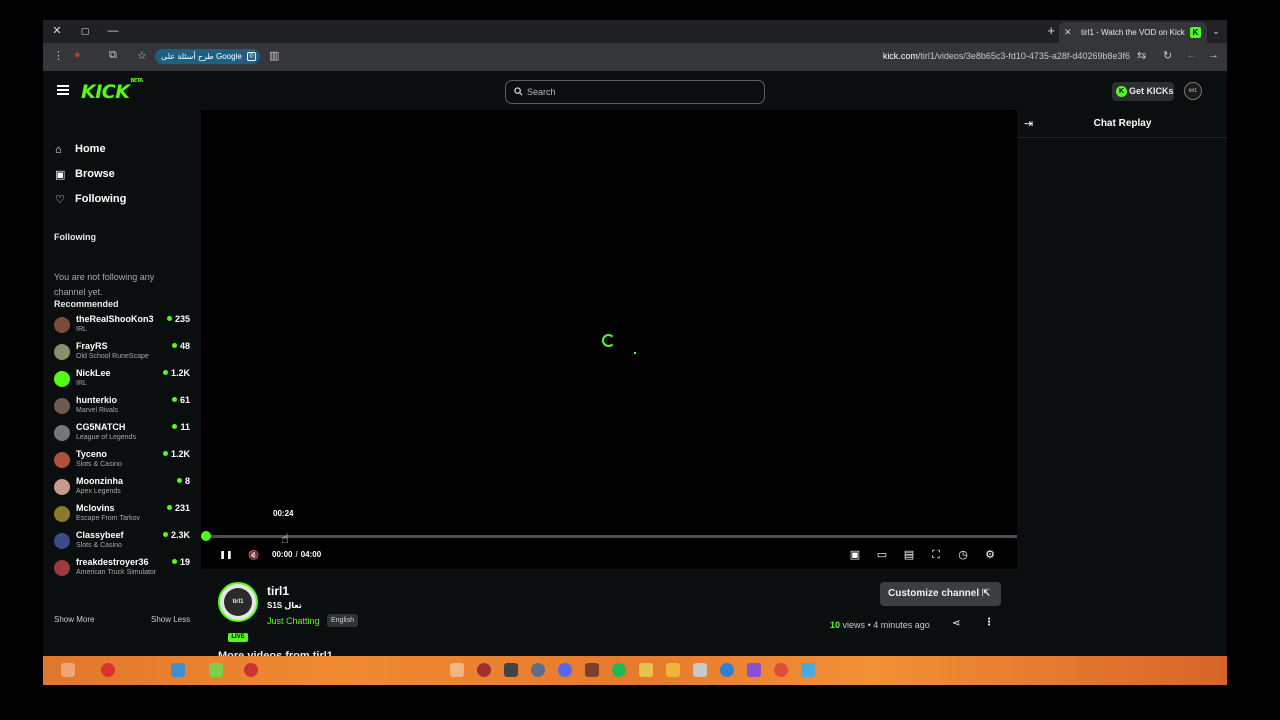  Describe the element at coordinates (278, 591) in the screenshot. I see `channel-name: tirl1` at that location.